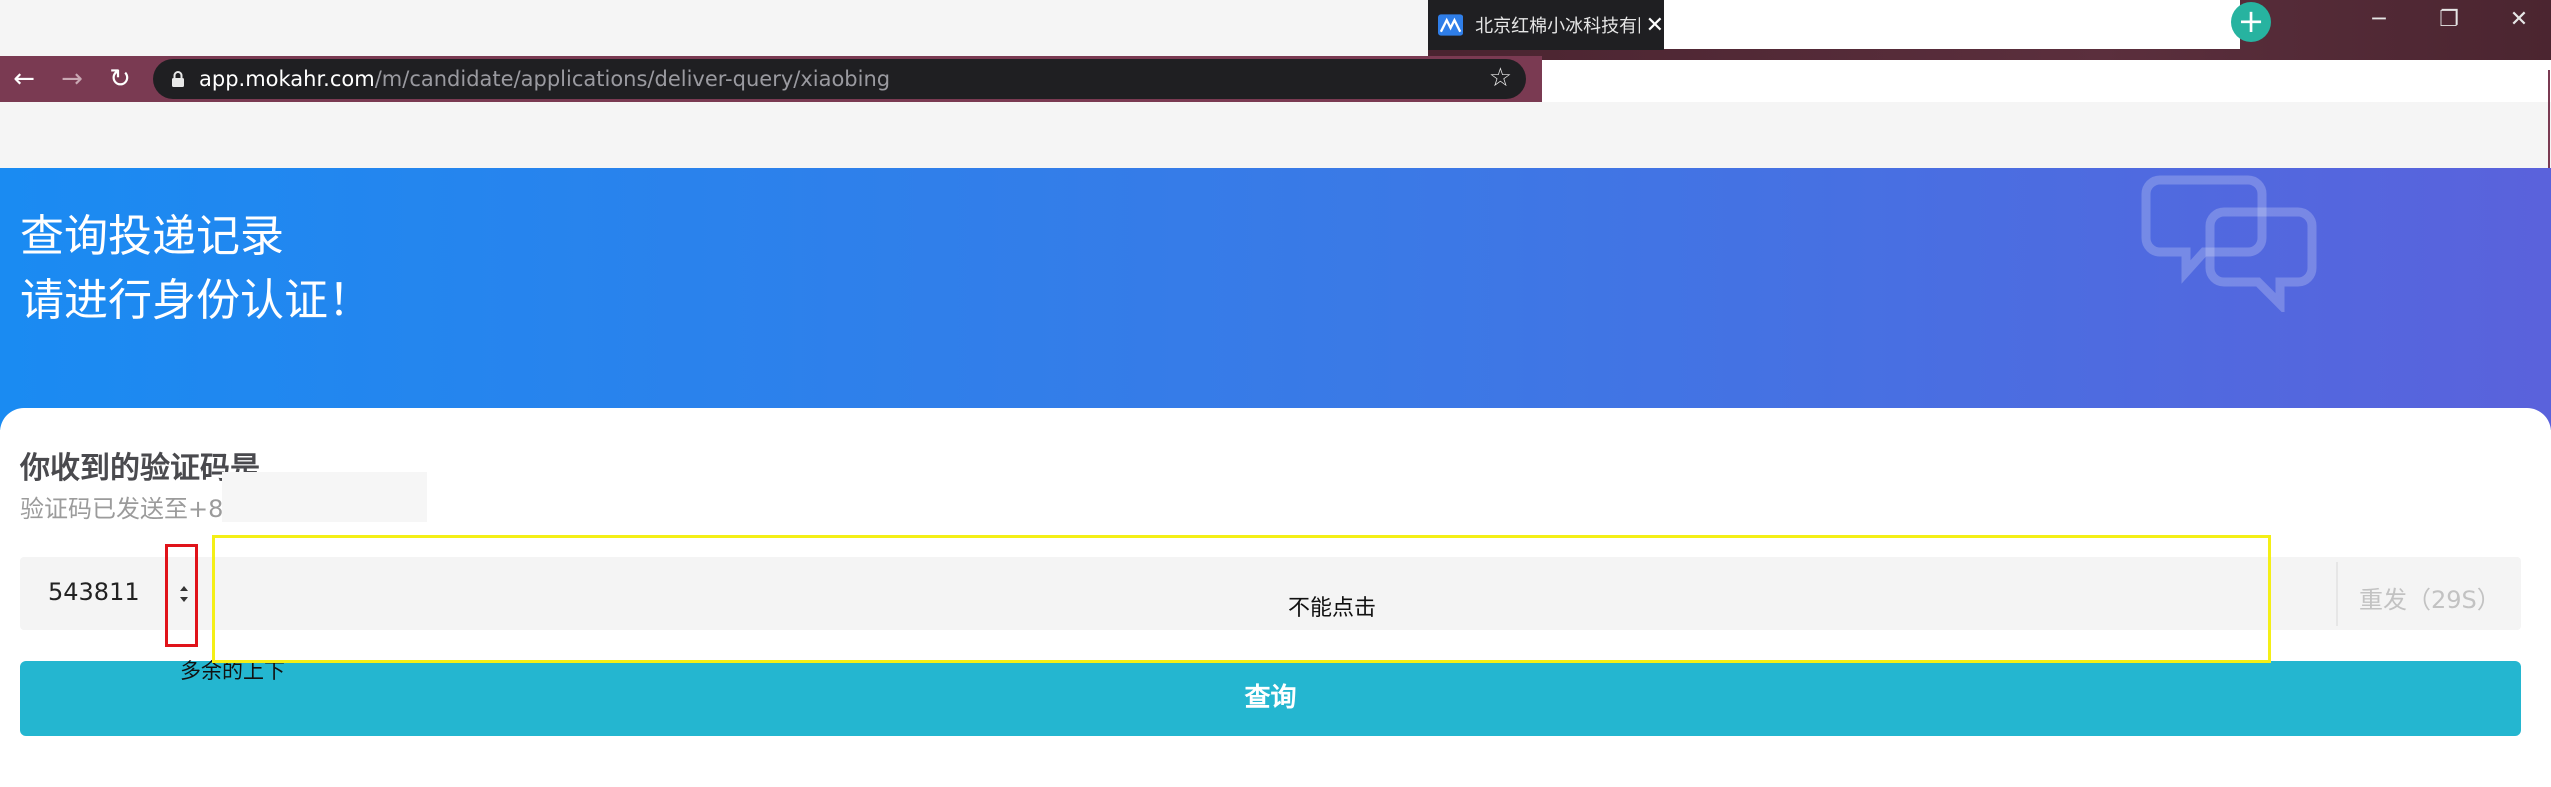  I want to click on tab-strip-blank, so click(1952, 24).